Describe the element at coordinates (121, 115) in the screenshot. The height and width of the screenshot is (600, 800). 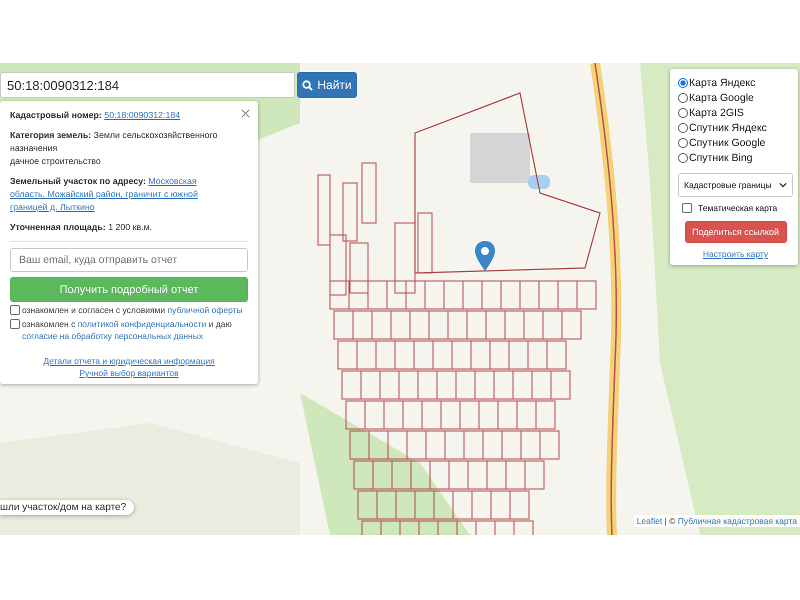
I see `info-field: Кадастровый номер: 50:18:0090312:184` at that location.